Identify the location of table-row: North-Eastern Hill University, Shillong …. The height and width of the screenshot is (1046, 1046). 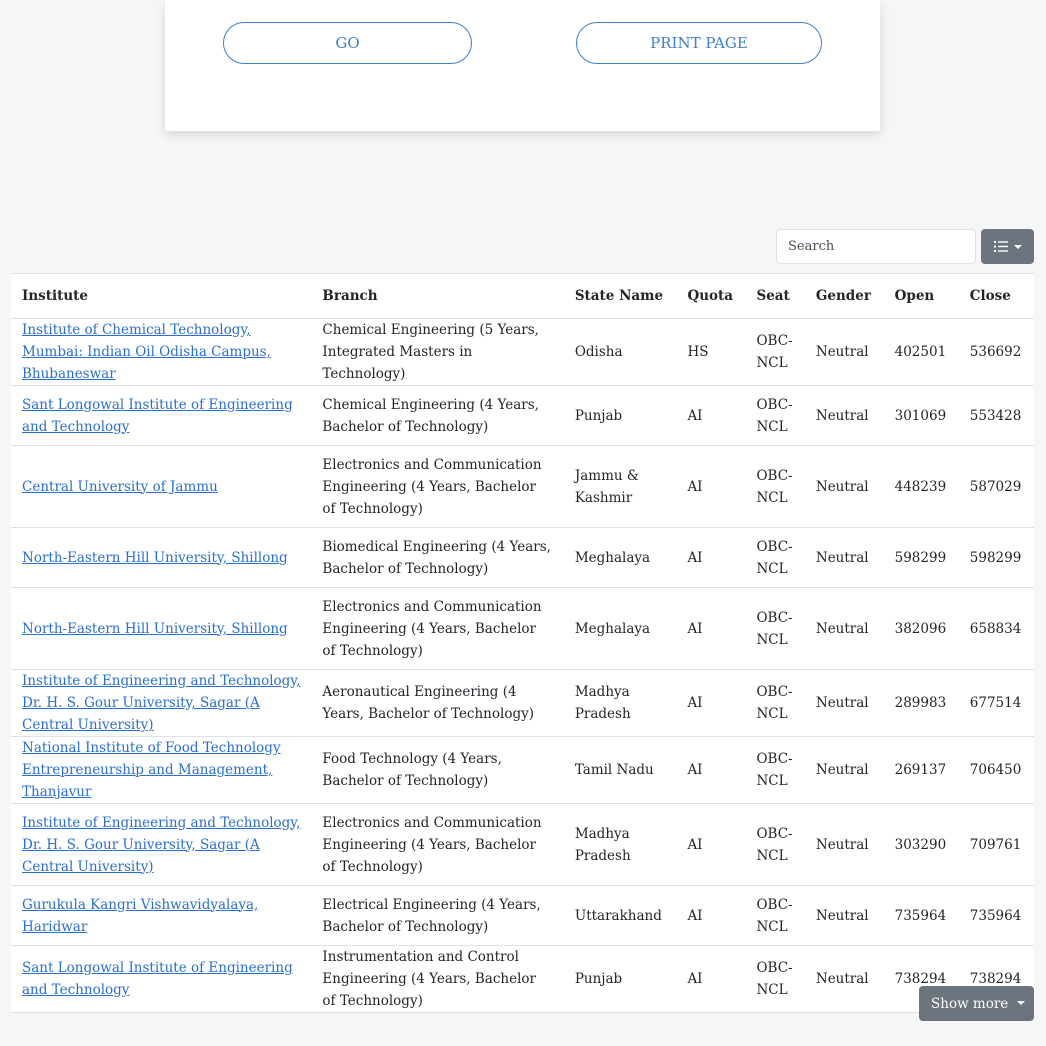
(522, 557).